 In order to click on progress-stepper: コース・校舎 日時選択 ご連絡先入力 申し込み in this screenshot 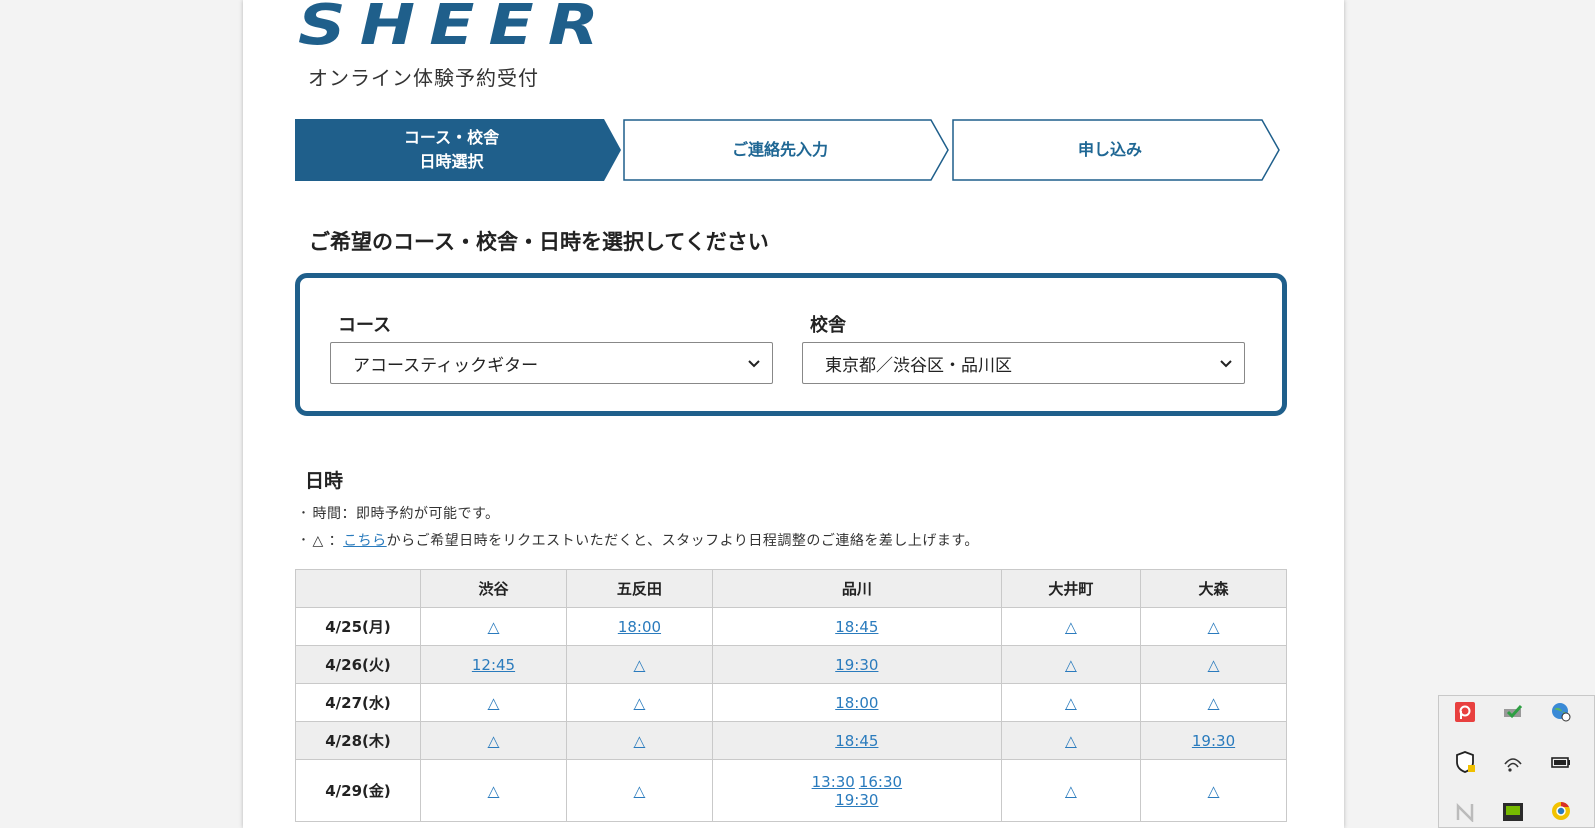, I will do `click(791, 150)`.